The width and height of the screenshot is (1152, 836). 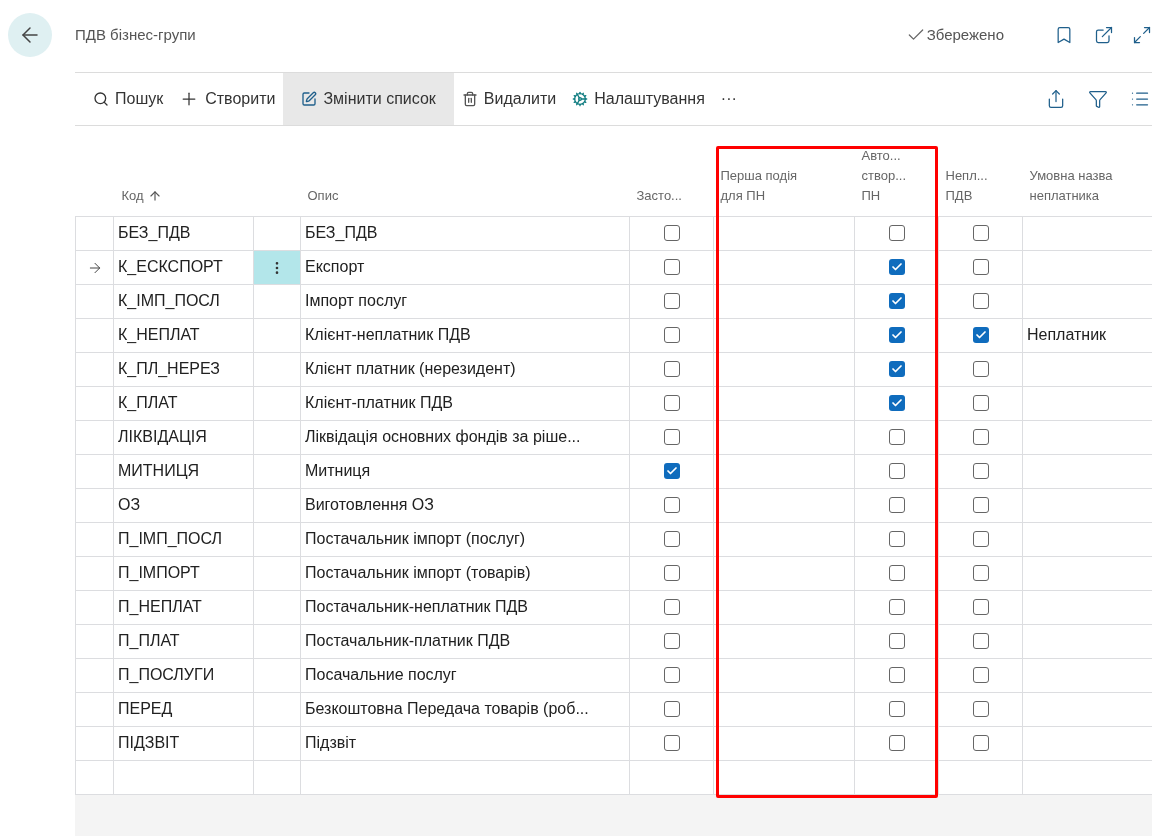 What do you see at coordinates (368, 99) in the screenshot?
I see `toolbar-button: Змінити список` at bounding box center [368, 99].